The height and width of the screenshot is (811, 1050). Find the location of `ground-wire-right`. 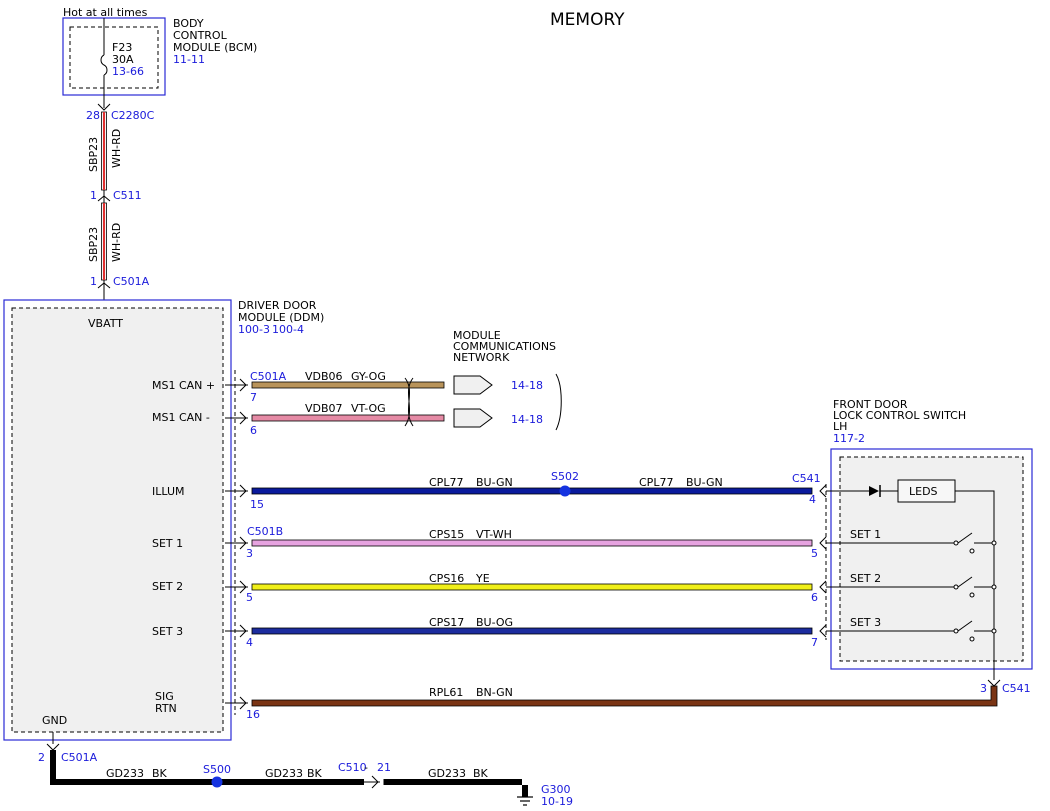

ground-wire-right is located at coordinates (456, 788).